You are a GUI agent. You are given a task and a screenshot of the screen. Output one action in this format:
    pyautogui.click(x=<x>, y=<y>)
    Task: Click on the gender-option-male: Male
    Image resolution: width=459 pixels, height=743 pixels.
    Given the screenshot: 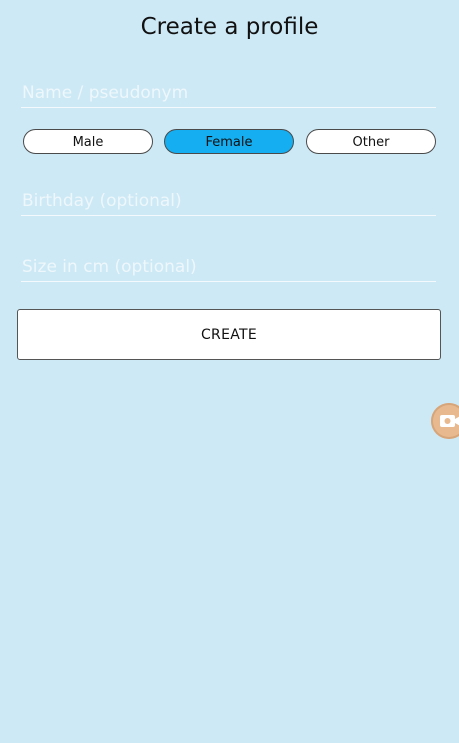 What is the action you would take?
    pyautogui.click(x=88, y=141)
    